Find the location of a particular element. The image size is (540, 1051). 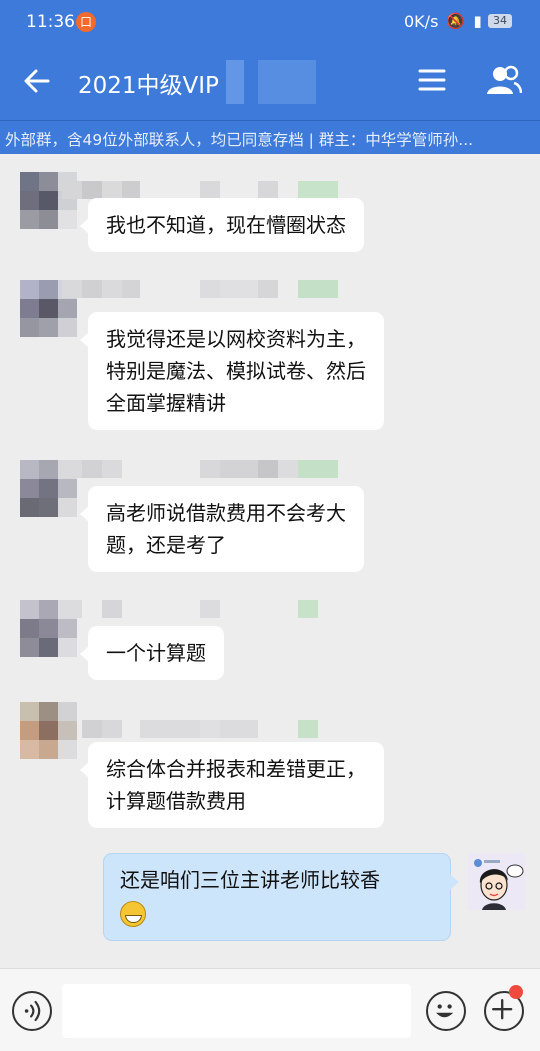

notification-dot is located at coordinates (516, 992).